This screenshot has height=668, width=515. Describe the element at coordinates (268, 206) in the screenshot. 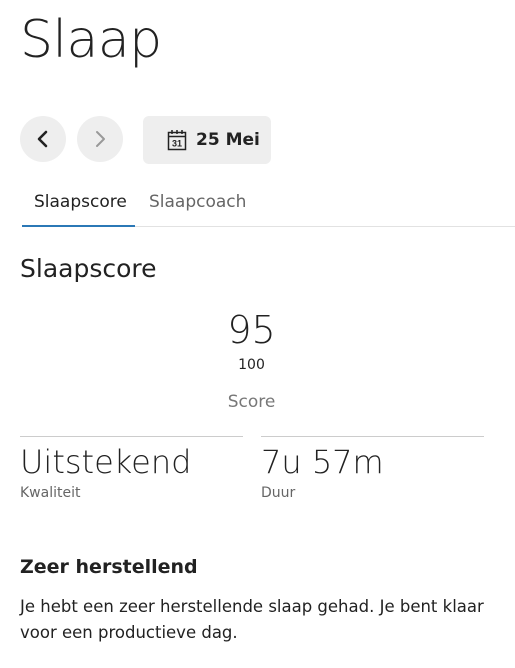

I see `tab-bar: Slaapscore Slaapcoach` at that location.